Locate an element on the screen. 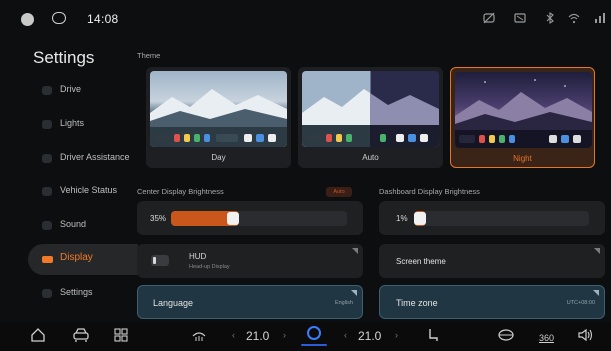 This screenshot has height=351, width=611. message-icon is located at coordinates (59, 18).